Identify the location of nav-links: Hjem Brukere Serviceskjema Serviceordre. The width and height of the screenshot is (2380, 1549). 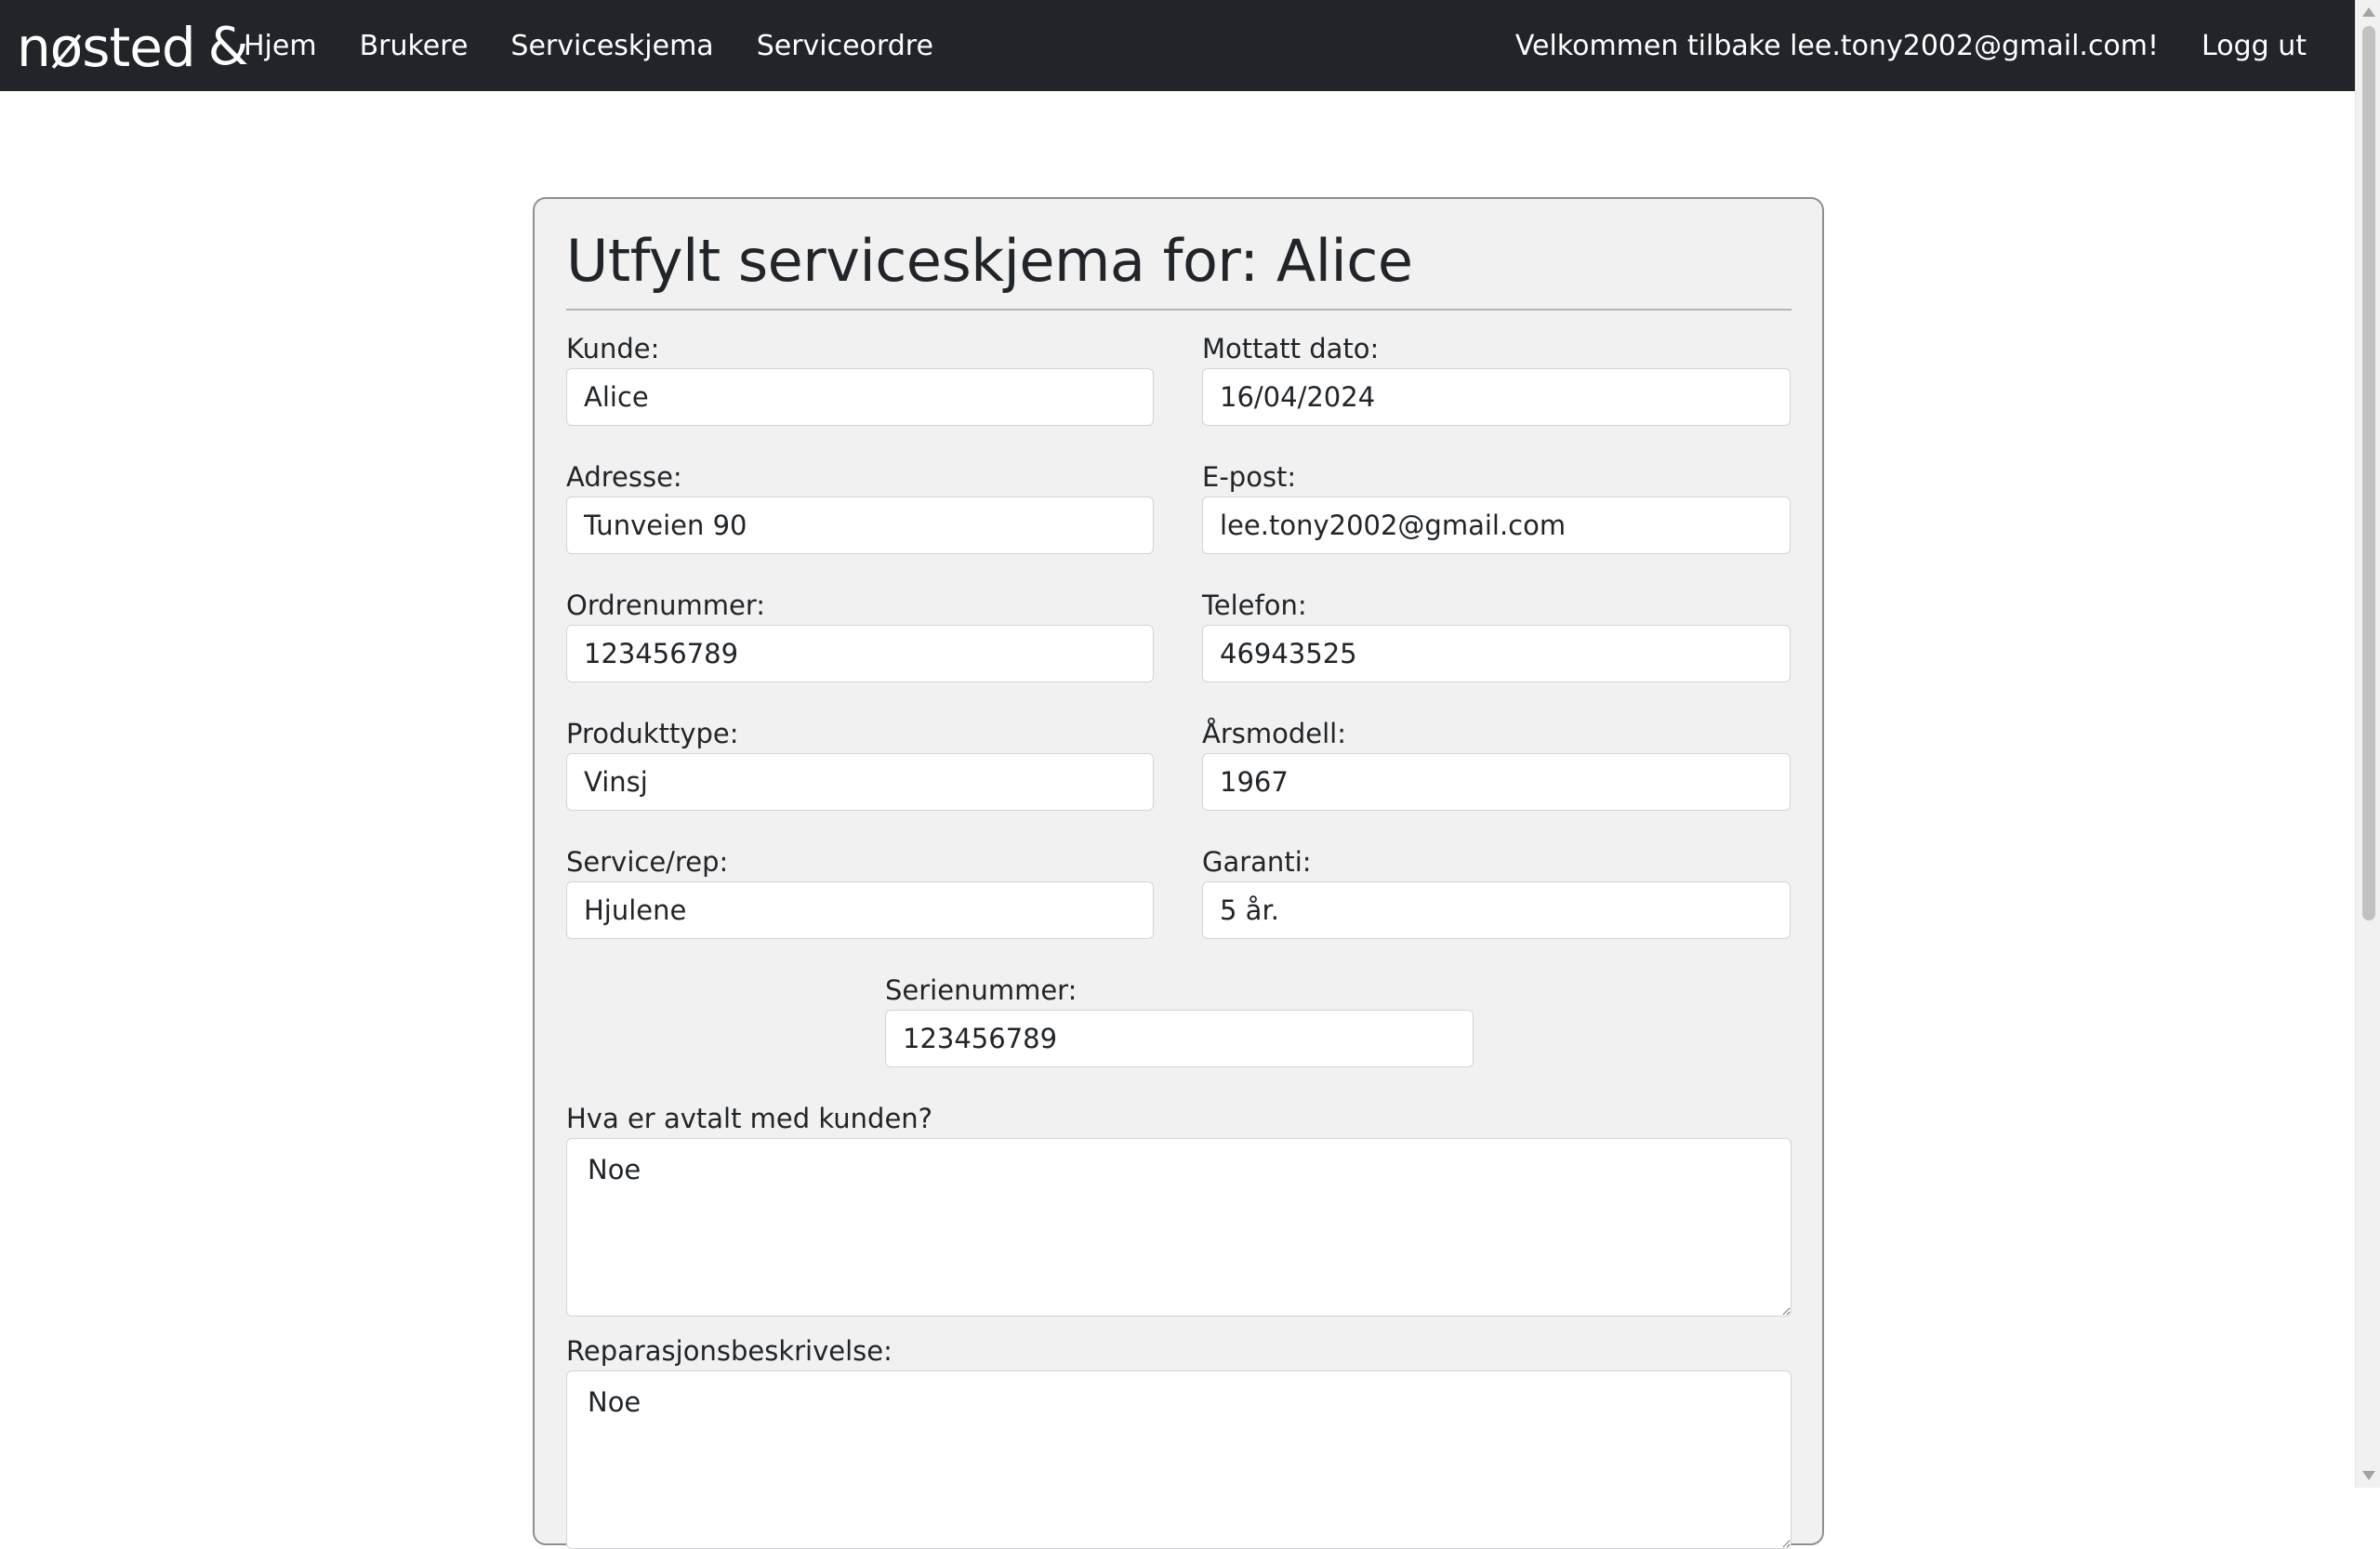
(610, 45).